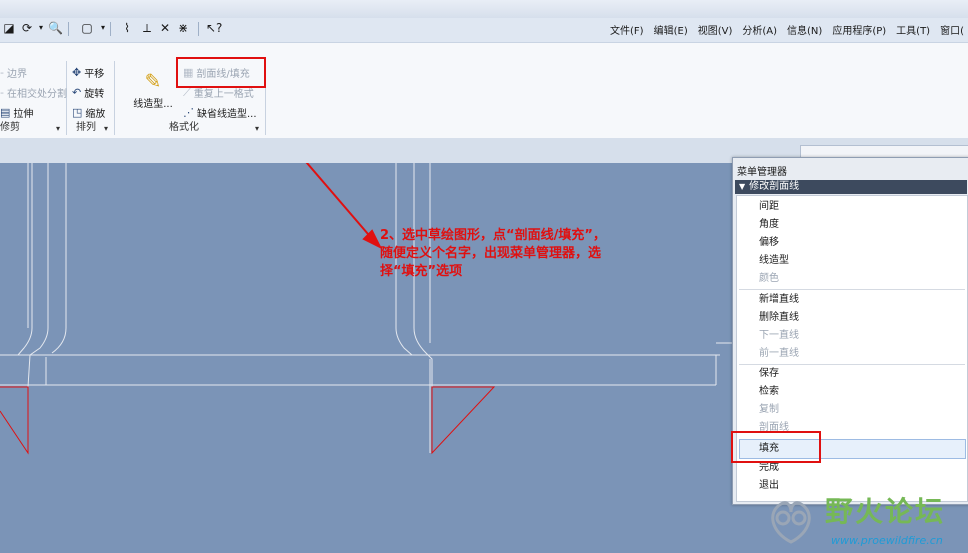  I want to click on rotate-label: 旋转, so click(94, 94).